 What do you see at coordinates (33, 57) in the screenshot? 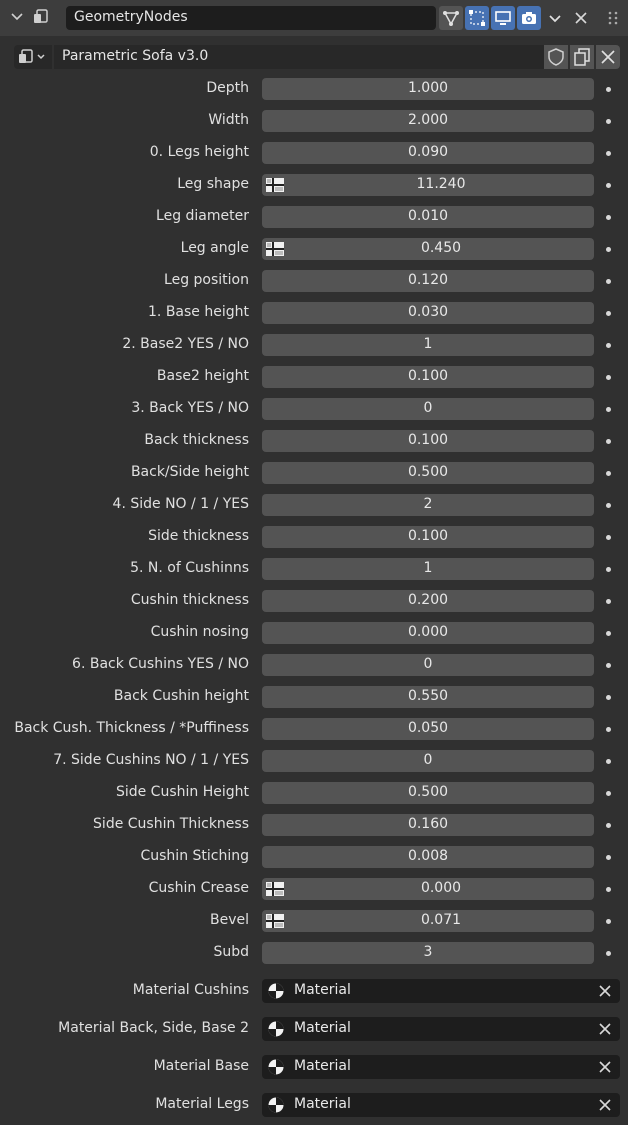
I see `node-tree-type-dropdown` at bounding box center [33, 57].